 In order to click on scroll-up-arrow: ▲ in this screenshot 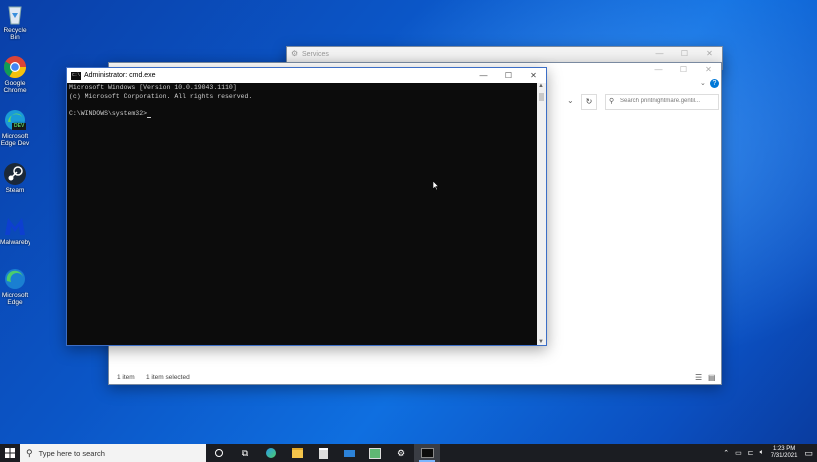, I will do `click(541, 86)`.